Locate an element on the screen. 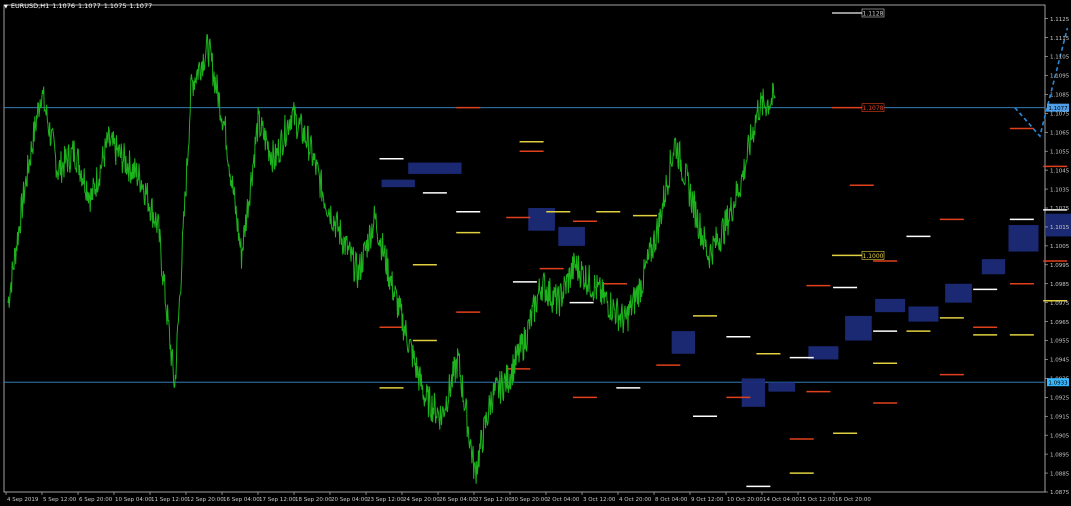 The width and height of the screenshot is (1071, 506). x-tick-label: 24 Sep 20:00 is located at coordinates (421, 500).